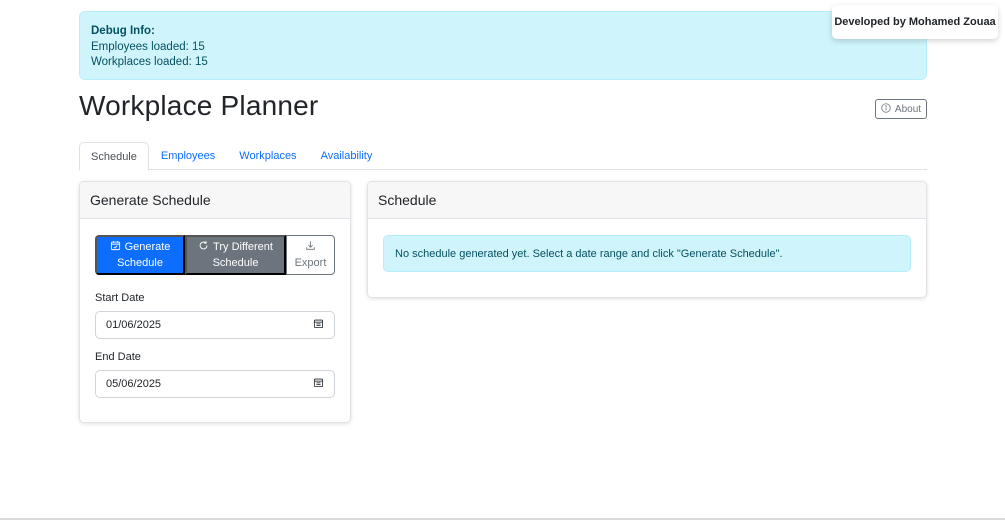 The width and height of the screenshot is (1005, 520). What do you see at coordinates (235, 262) in the screenshot?
I see `try-button-line2: Schedule` at bounding box center [235, 262].